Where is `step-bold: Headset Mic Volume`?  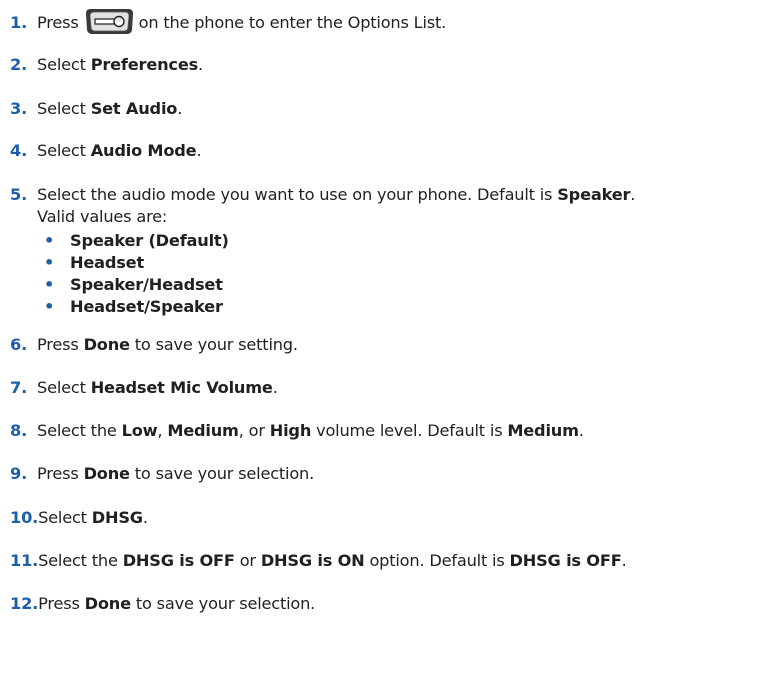
step-bold: Headset Mic Volume is located at coordinates (181, 387).